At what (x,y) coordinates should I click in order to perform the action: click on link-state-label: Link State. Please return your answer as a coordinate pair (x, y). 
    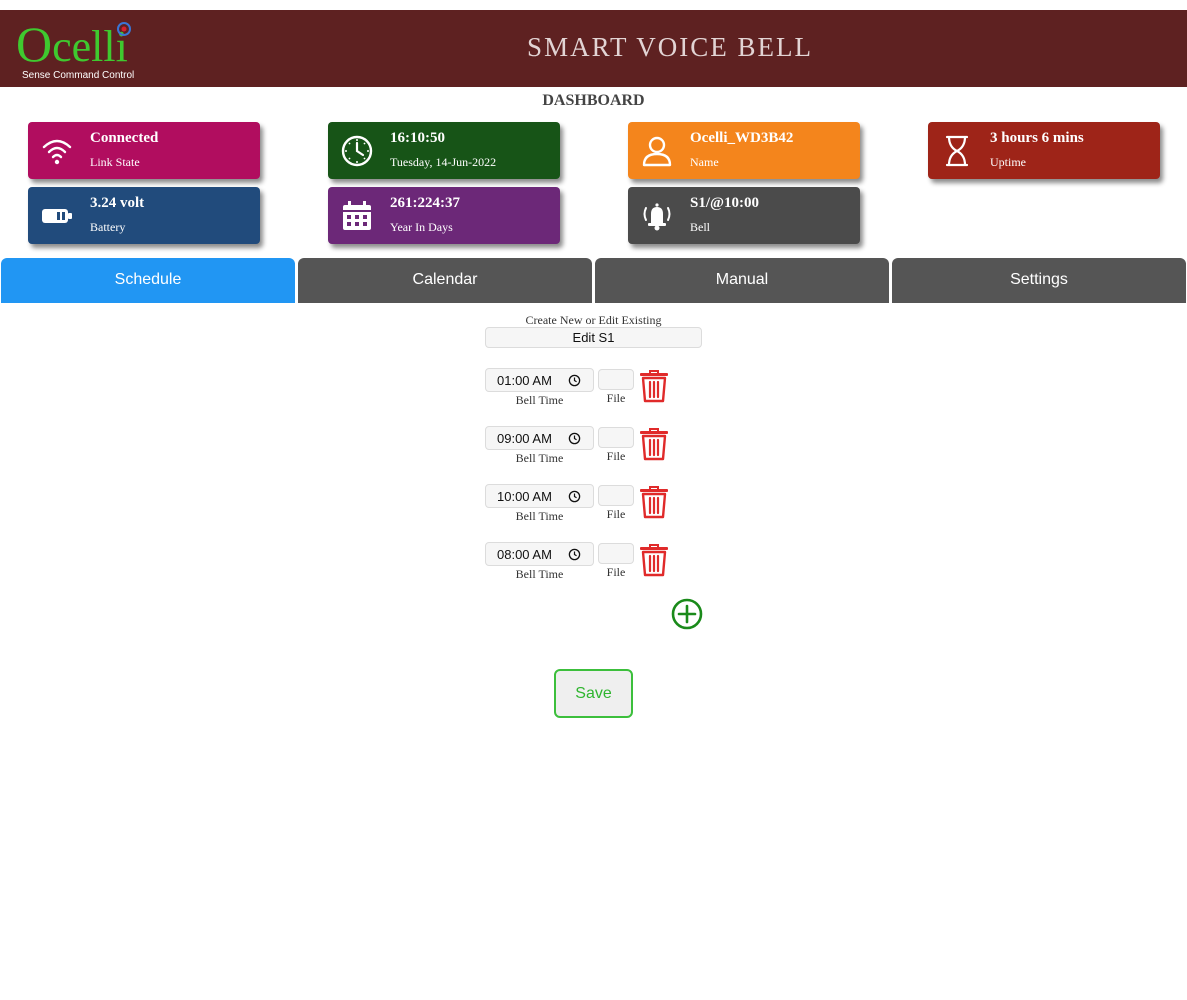
    Looking at the image, I should click on (115, 162).